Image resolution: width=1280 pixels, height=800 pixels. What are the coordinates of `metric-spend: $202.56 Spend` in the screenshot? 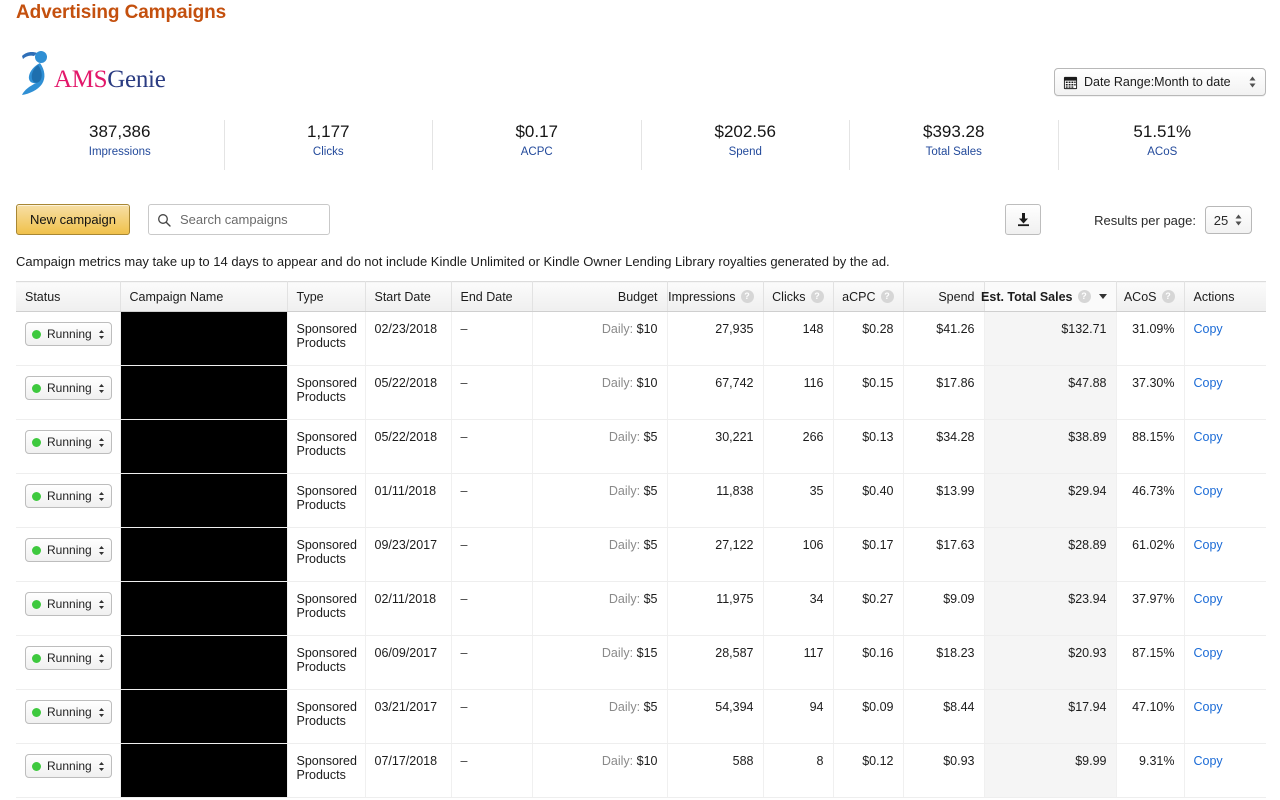 It's located at (745, 145).